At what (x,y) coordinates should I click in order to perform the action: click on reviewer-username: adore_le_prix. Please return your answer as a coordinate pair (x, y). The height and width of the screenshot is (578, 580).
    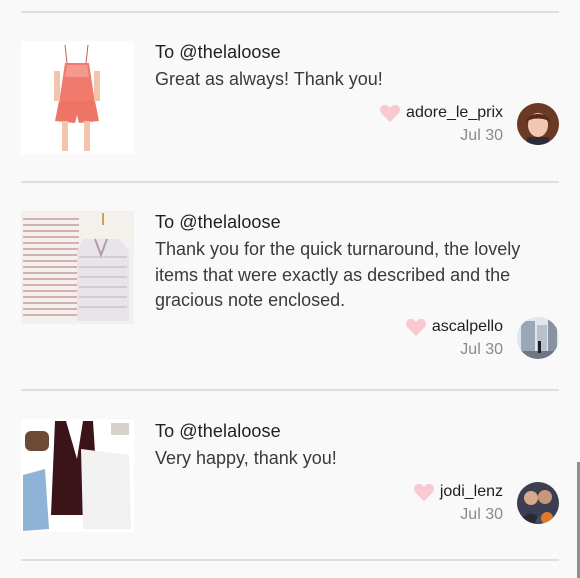
    Looking at the image, I should click on (454, 113).